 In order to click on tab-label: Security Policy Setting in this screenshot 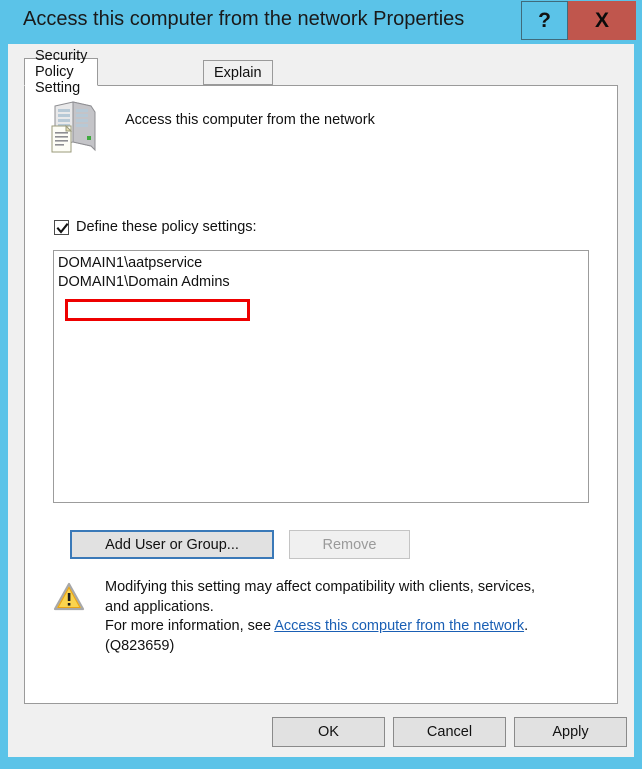, I will do `click(61, 72)`.